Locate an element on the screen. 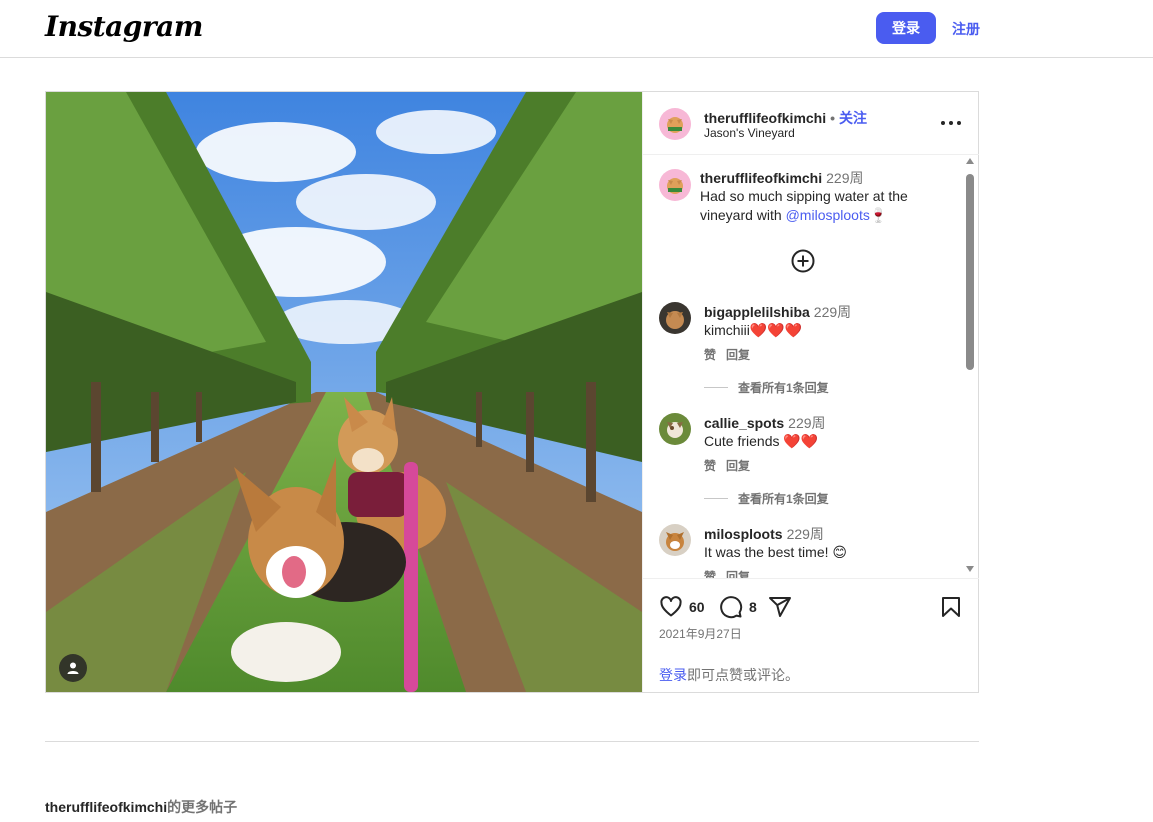 The width and height of the screenshot is (1153, 822). post-date: 2021年9月27日 is located at coordinates (700, 633).